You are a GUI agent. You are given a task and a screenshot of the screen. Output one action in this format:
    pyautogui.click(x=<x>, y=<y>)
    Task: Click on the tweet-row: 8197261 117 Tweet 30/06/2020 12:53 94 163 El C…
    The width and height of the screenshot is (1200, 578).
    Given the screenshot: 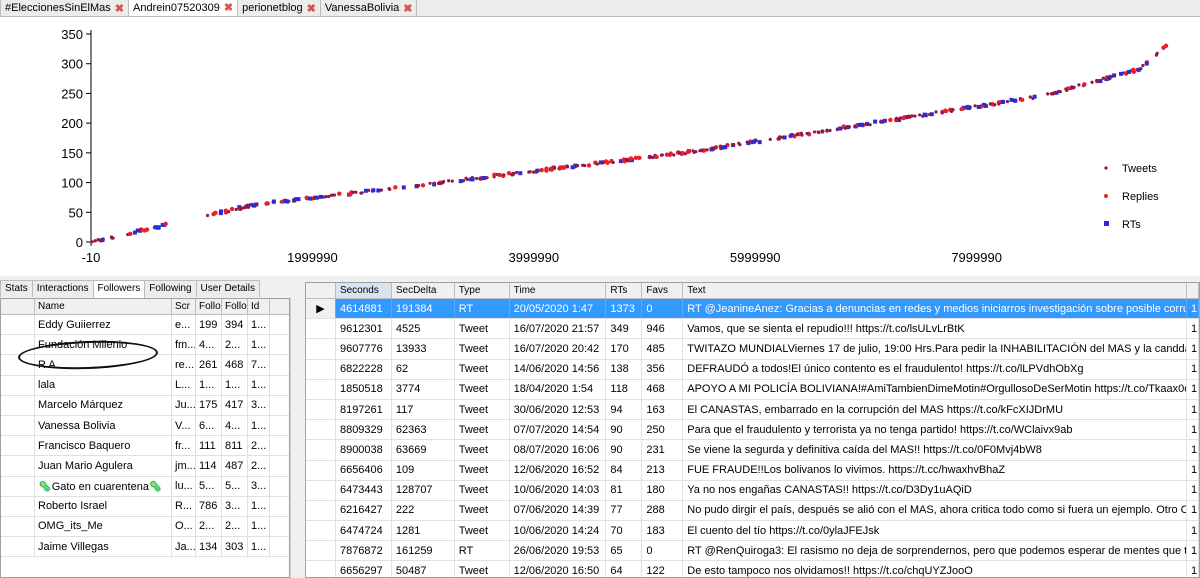 What is the action you would take?
    pyautogui.click(x=752, y=410)
    